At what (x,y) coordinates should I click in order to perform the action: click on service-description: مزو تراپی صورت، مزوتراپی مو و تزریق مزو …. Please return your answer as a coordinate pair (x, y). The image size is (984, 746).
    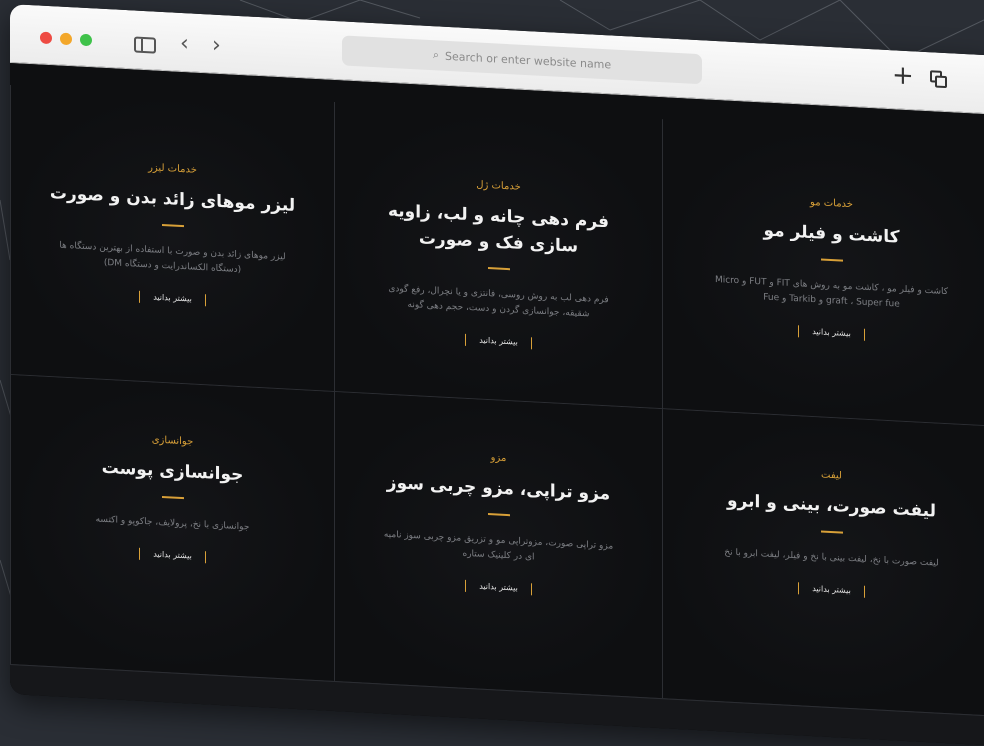
    Looking at the image, I should click on (498, 546).